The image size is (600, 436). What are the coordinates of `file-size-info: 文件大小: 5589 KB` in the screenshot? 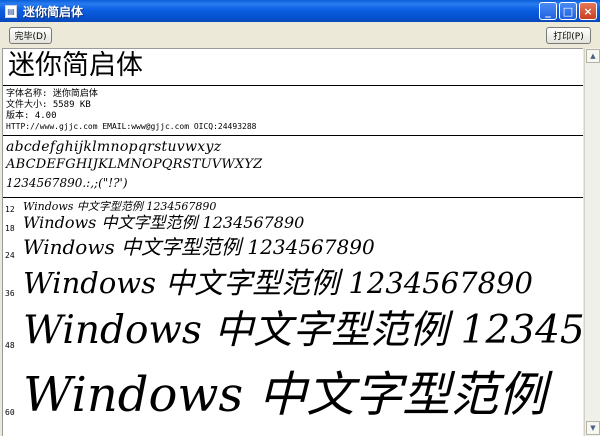 It's located at (48, 105).